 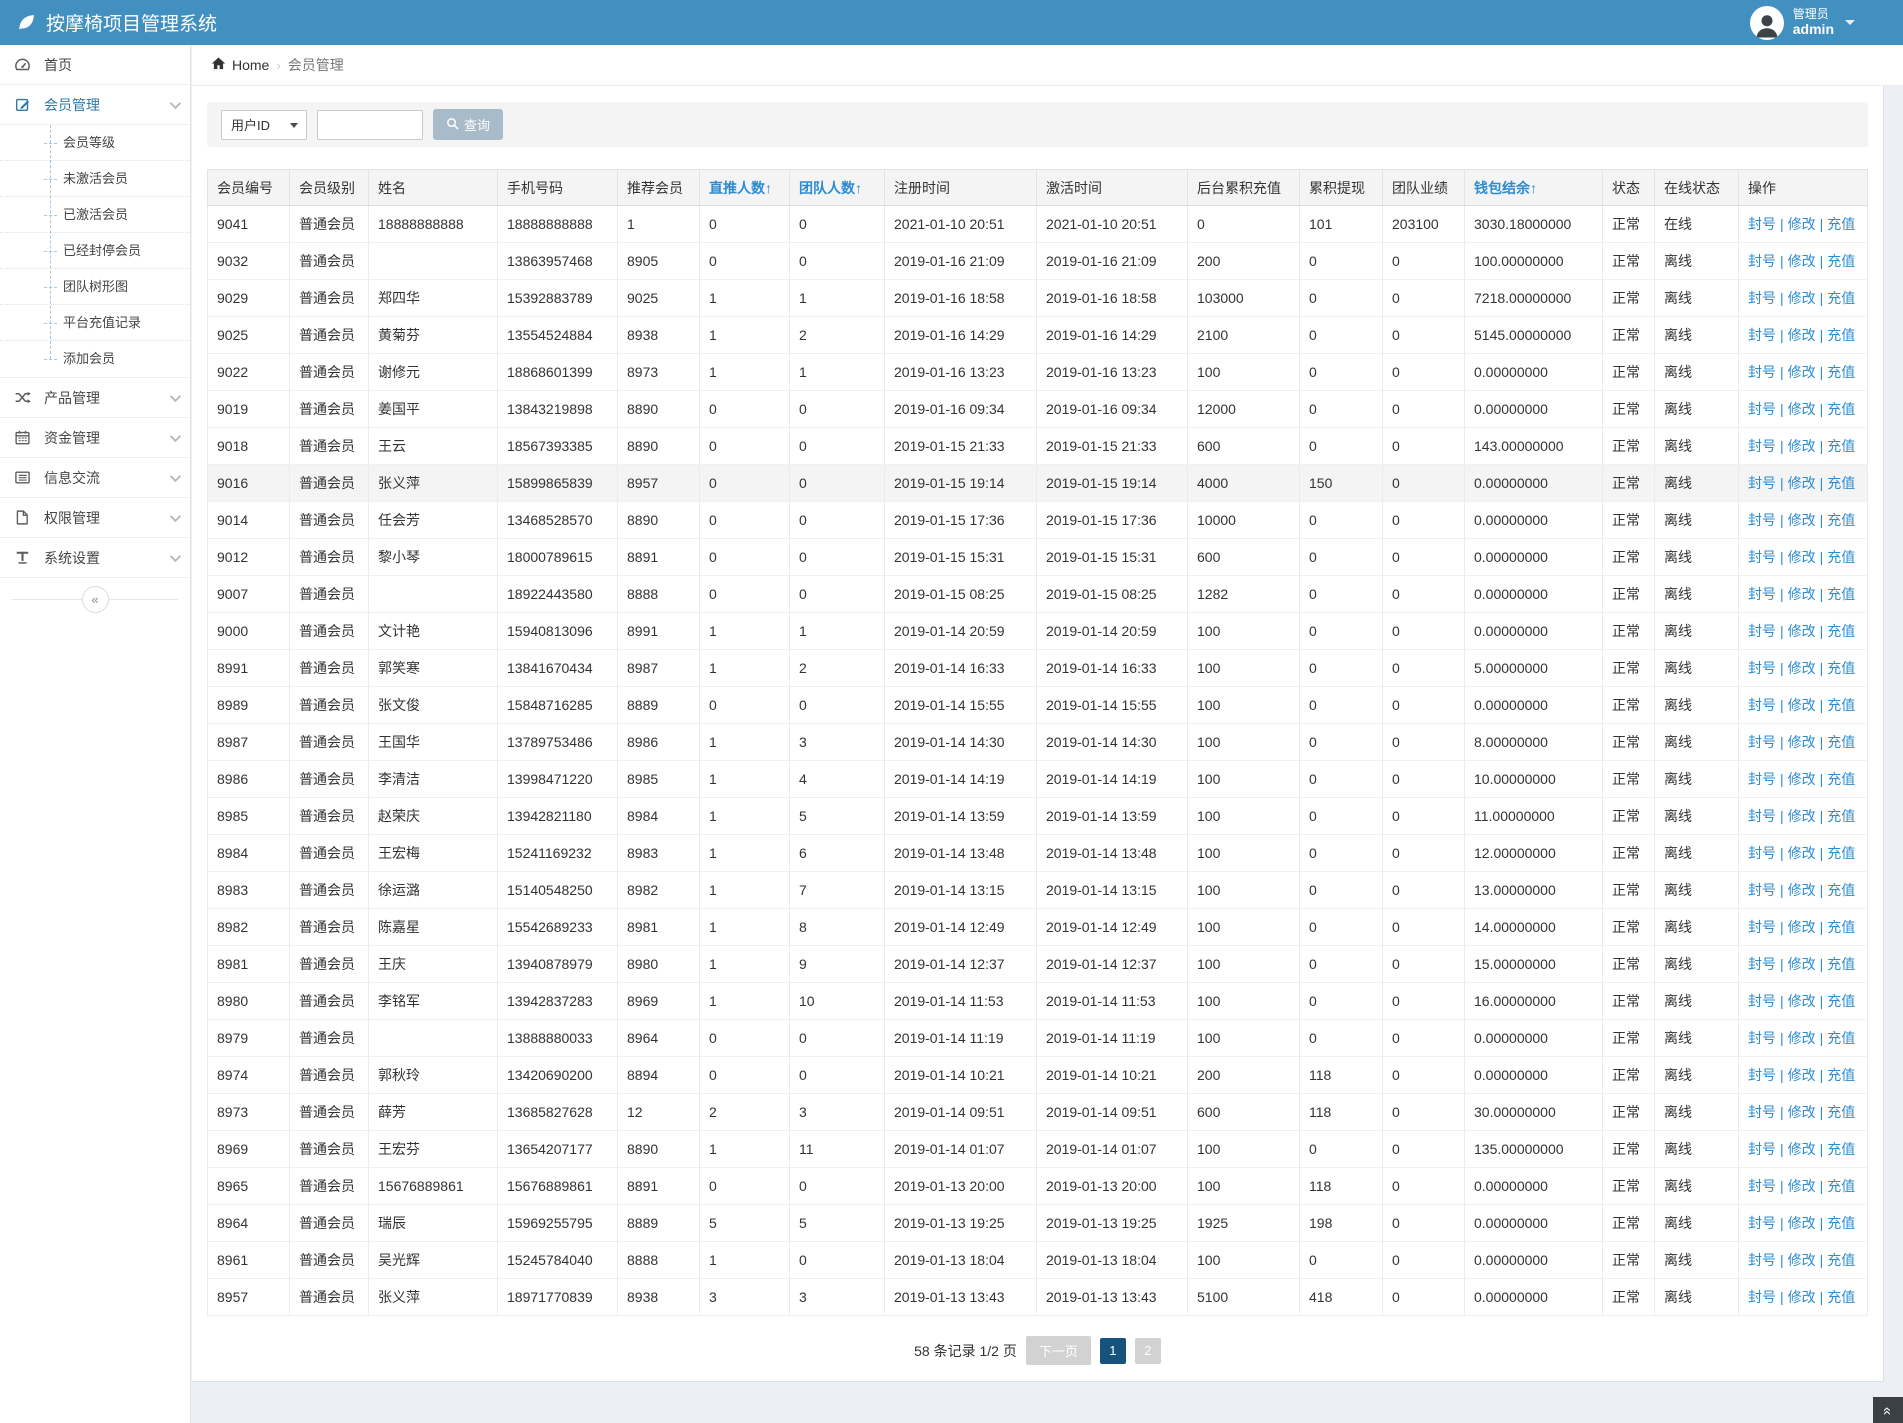 I want to click on cell-id: 8986, so click(x=248, y=779).